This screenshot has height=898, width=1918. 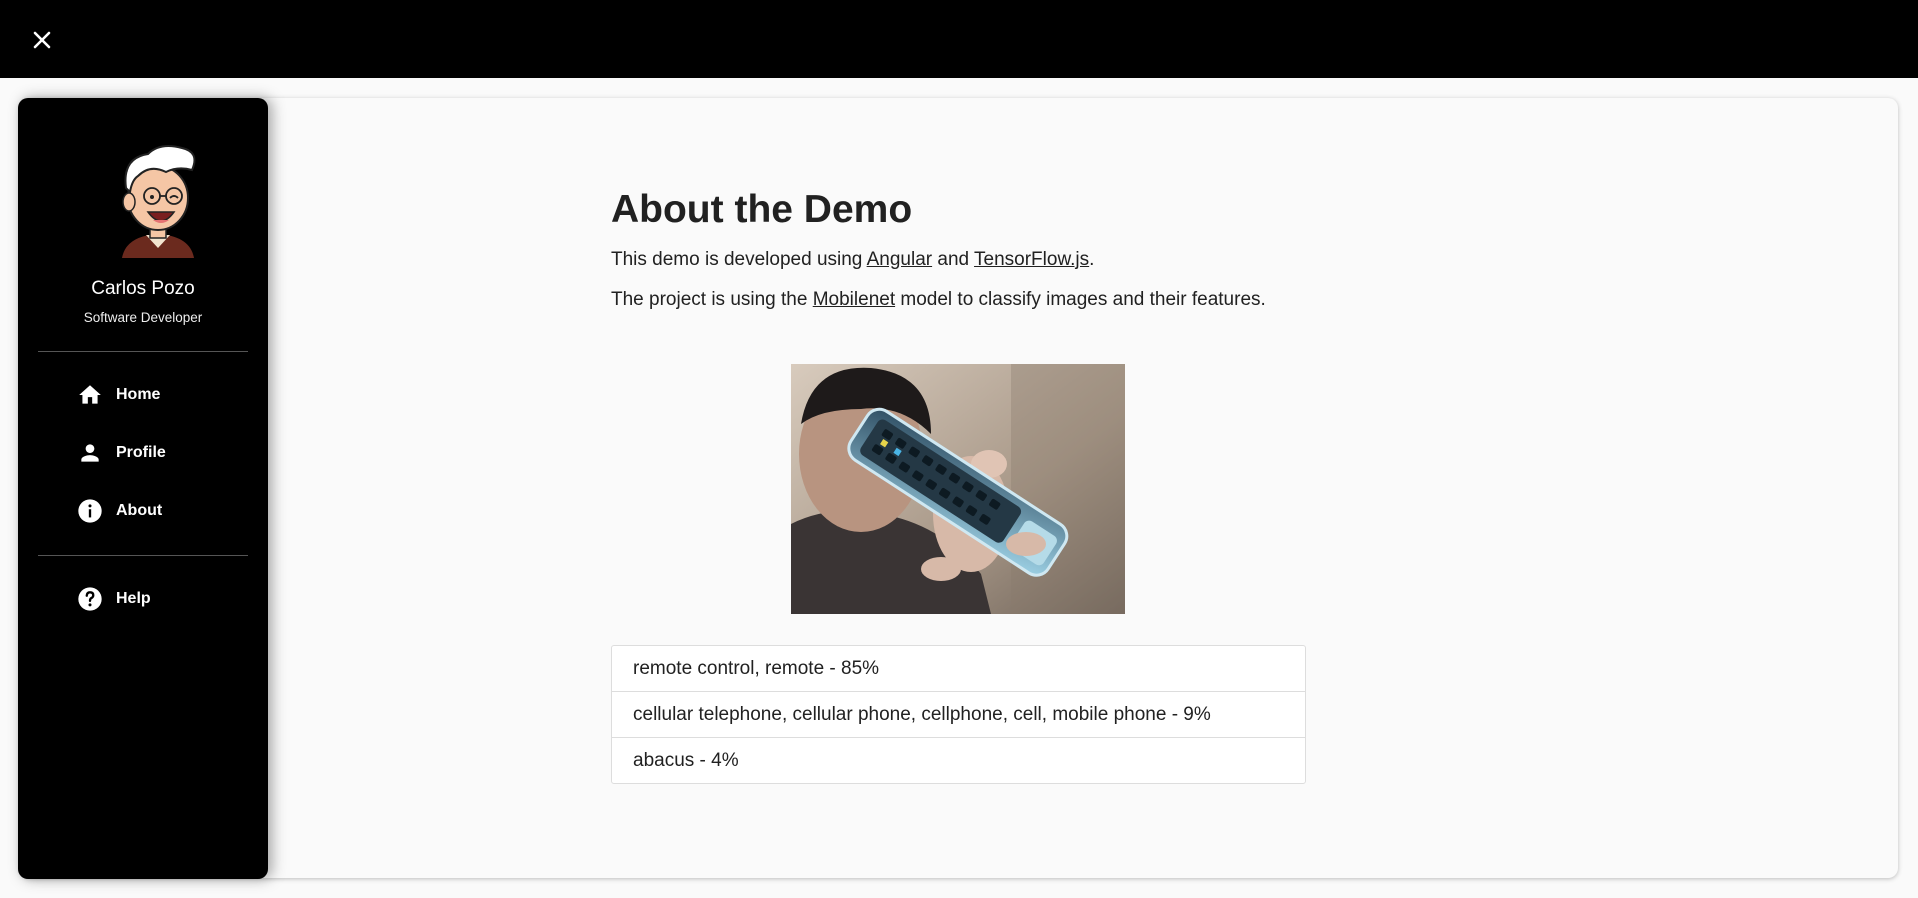 What do you see at coordinates (138, 394) in the screenshot?
I see `sidebar-item-label: Home` at bounding box center [138, 394].